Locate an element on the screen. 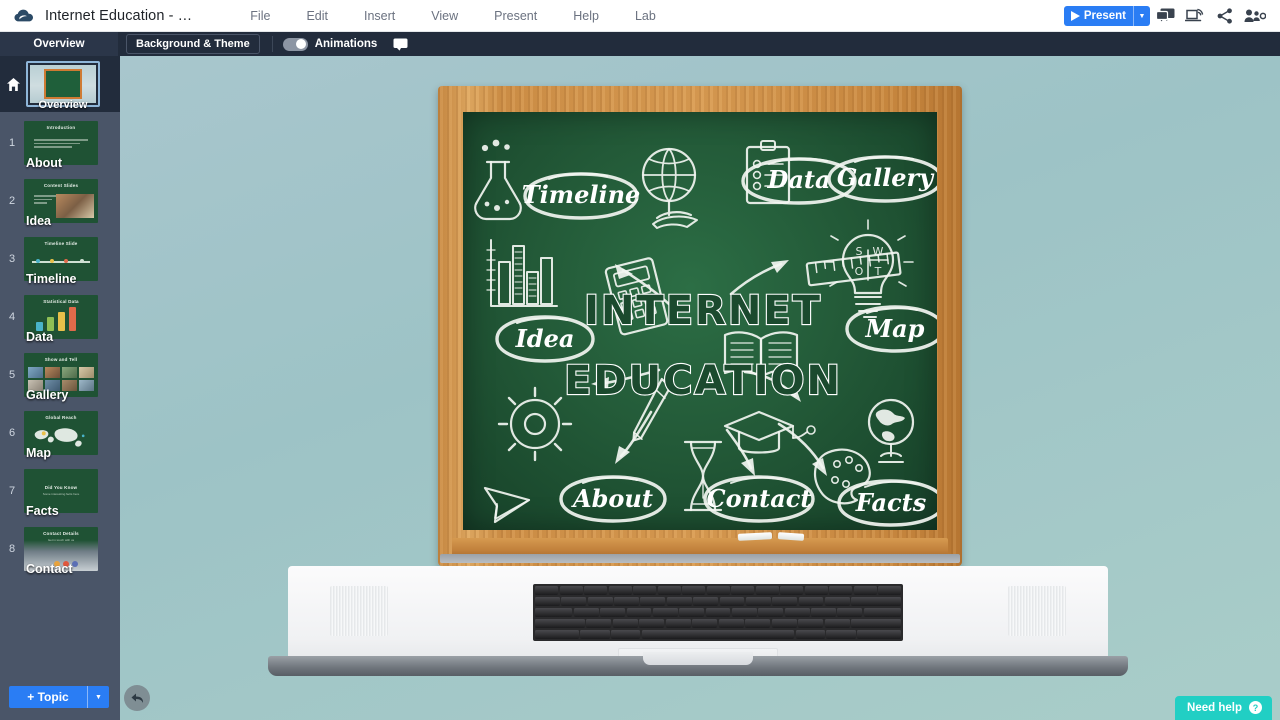 This screenshot has width=1280, height=720. svg-text: S is located at coordinates (859, 251).